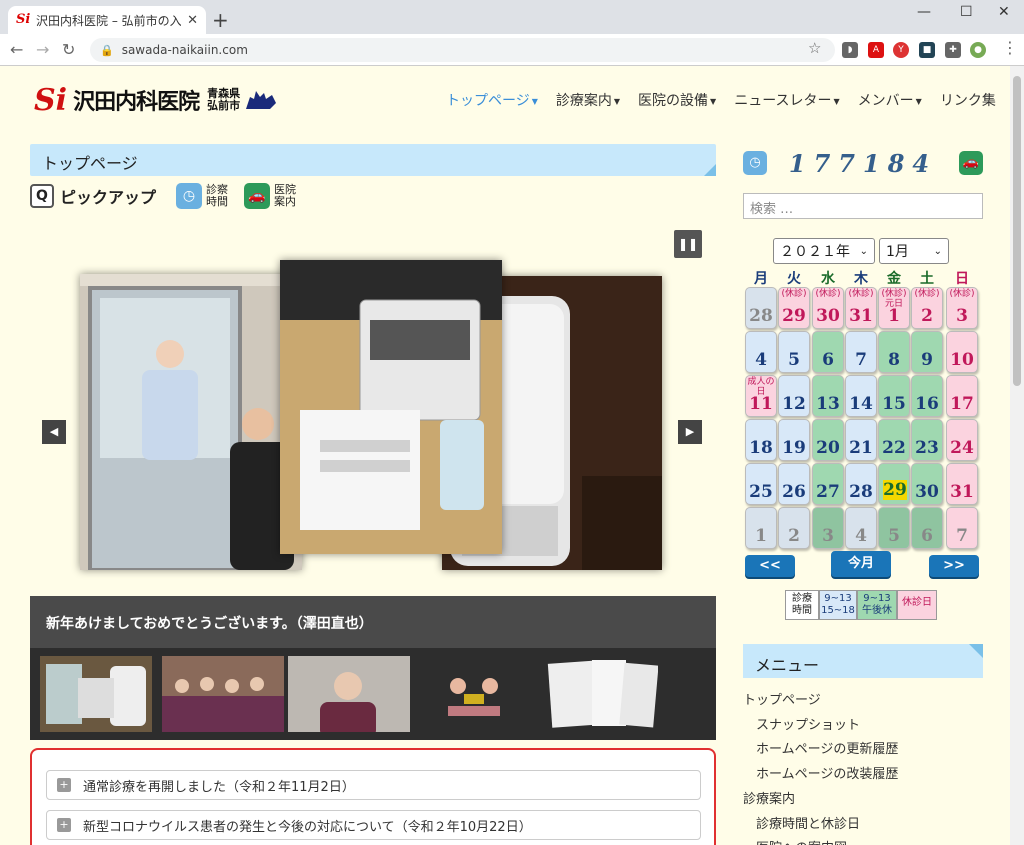 The image size is (1024, 845). Describe the element at coordinates (953, 50) in the screenshot. I see `extensions-puzzle-icon: ✚` at that location.